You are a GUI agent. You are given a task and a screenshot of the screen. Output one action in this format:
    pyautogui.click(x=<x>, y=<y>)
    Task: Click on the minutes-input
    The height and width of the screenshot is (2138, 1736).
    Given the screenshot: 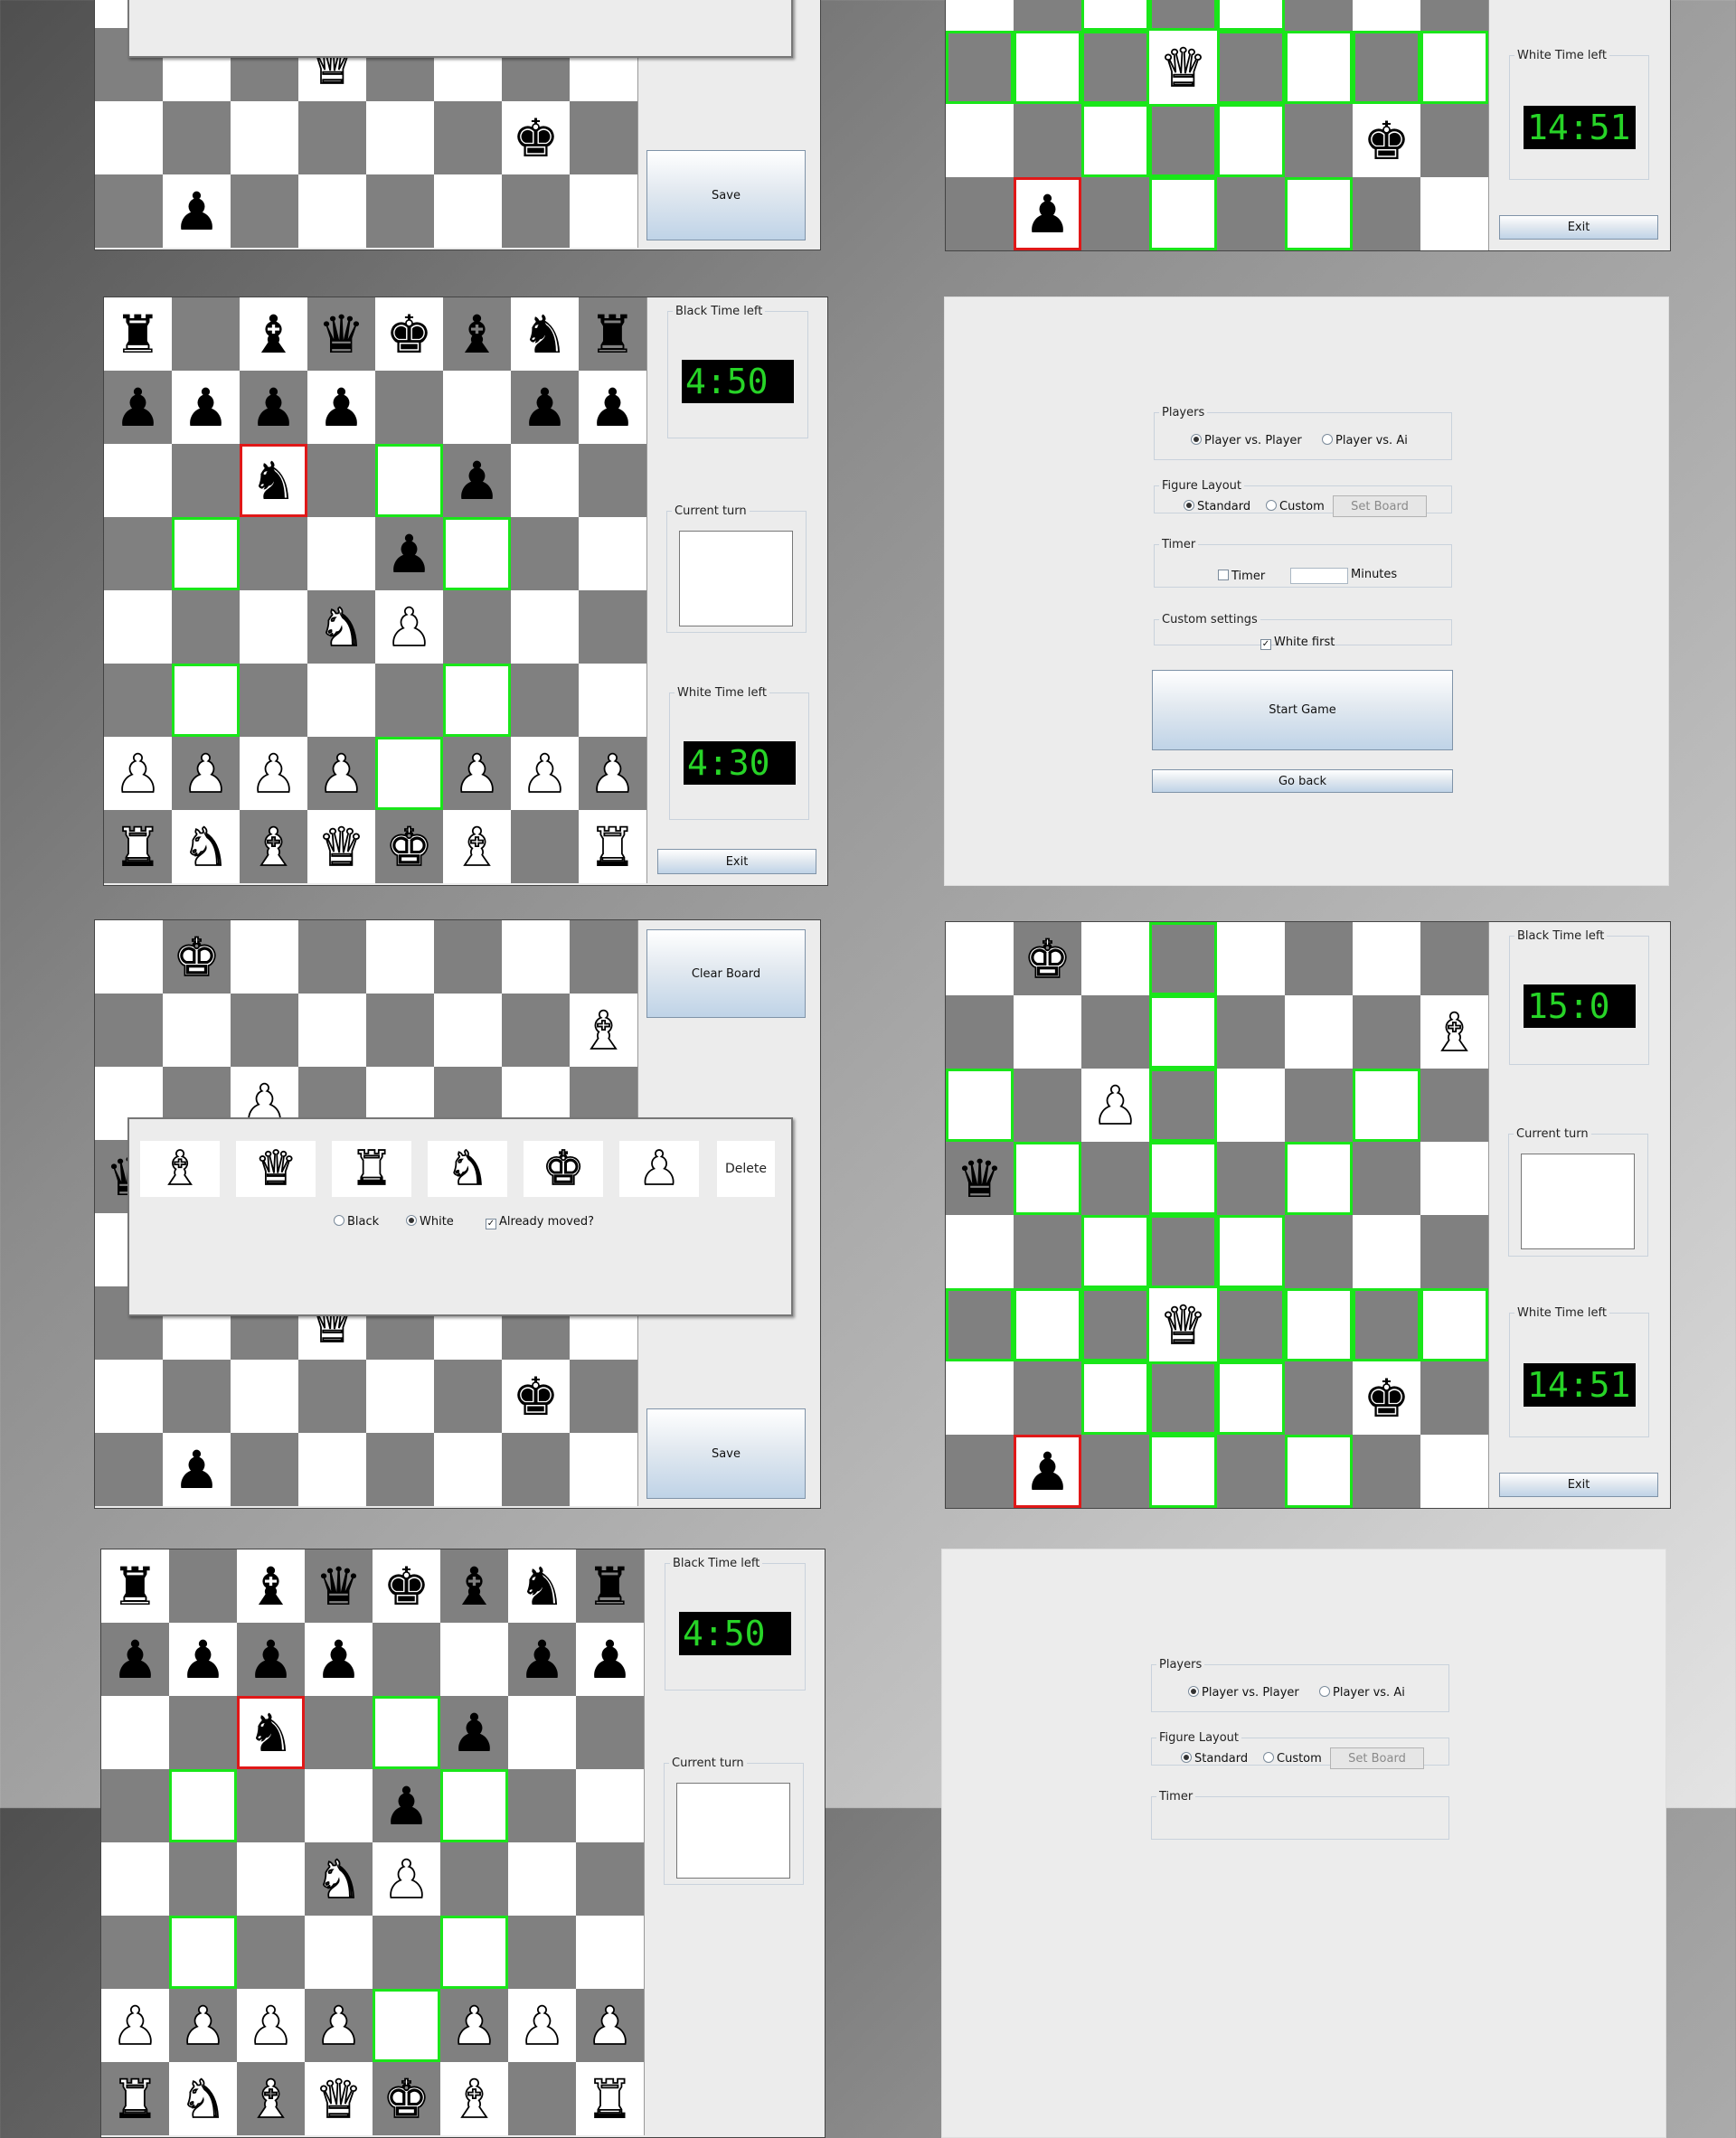 What is the action you would take?
    pyautogui.click(x=1319, y=576)
    